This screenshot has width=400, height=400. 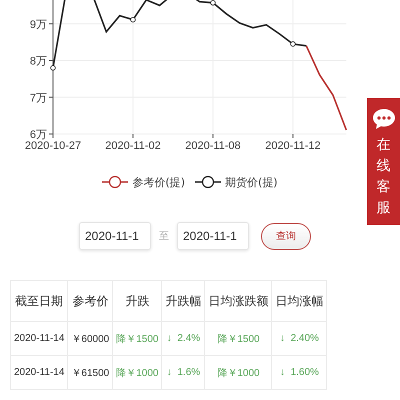 What do you see at coordinates (90, 373) in the screenshot?
I see `table-cell: ￥61500` at bounding box center [90, 373].